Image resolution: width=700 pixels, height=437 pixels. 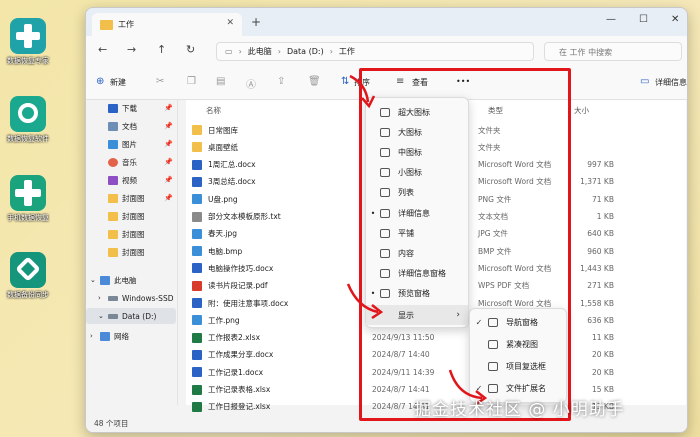 What do you see at coordinates (613, 51) in the screenshot?
I see `search-input: 在 工作 中搜索` at bounding box center [613, 51].